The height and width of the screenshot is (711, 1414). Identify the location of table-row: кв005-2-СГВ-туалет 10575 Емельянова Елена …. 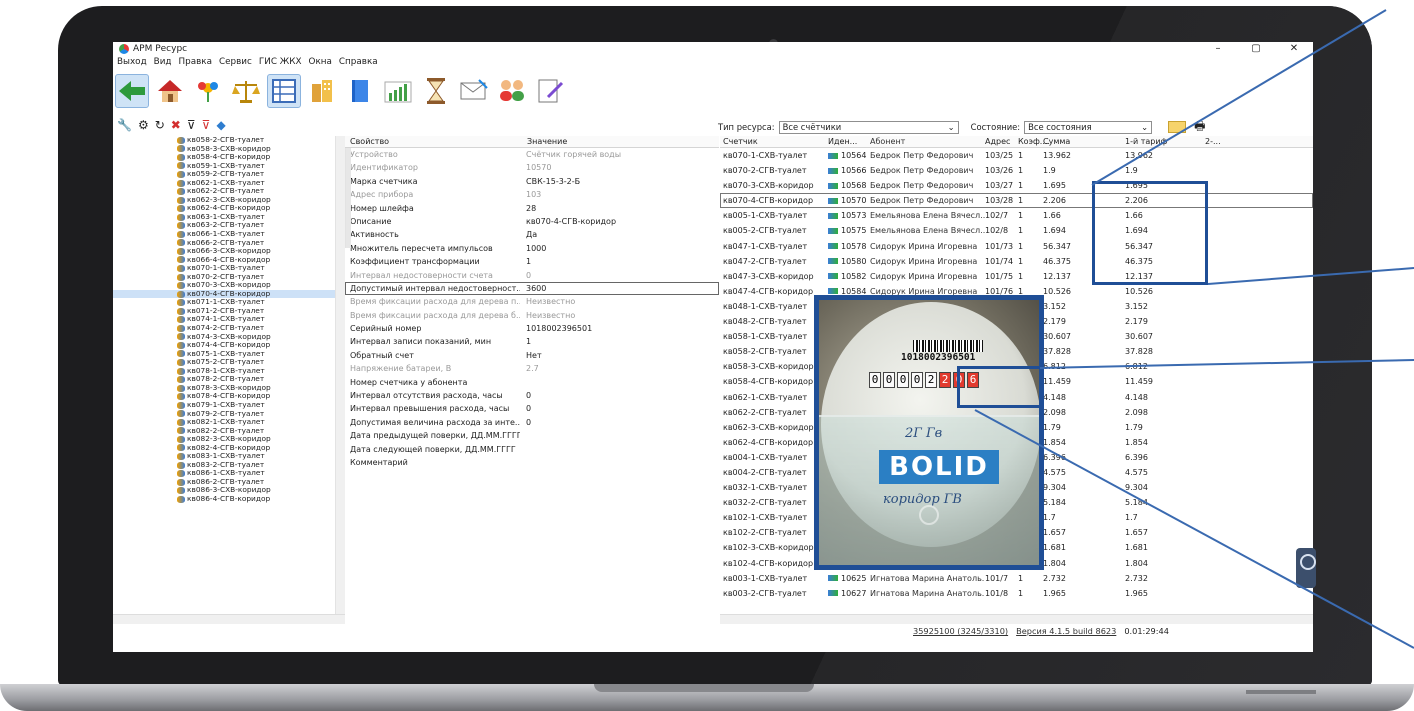
(1016, 230).